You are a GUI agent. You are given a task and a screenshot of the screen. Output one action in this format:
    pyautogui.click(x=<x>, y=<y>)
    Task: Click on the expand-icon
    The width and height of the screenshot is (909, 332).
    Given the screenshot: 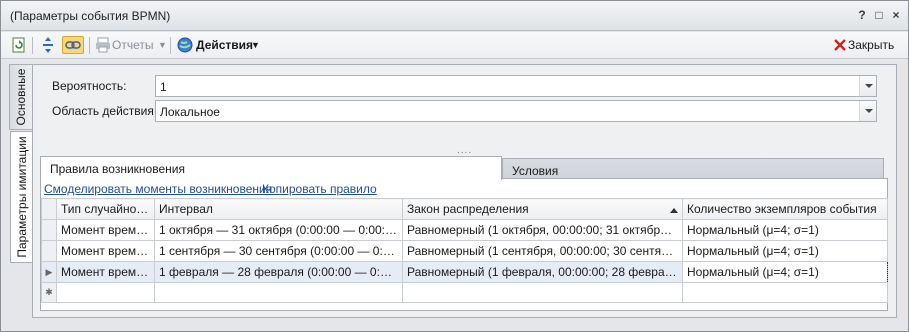 What is the action you would take?
    pyautogui.click(x=48, y=45)
    